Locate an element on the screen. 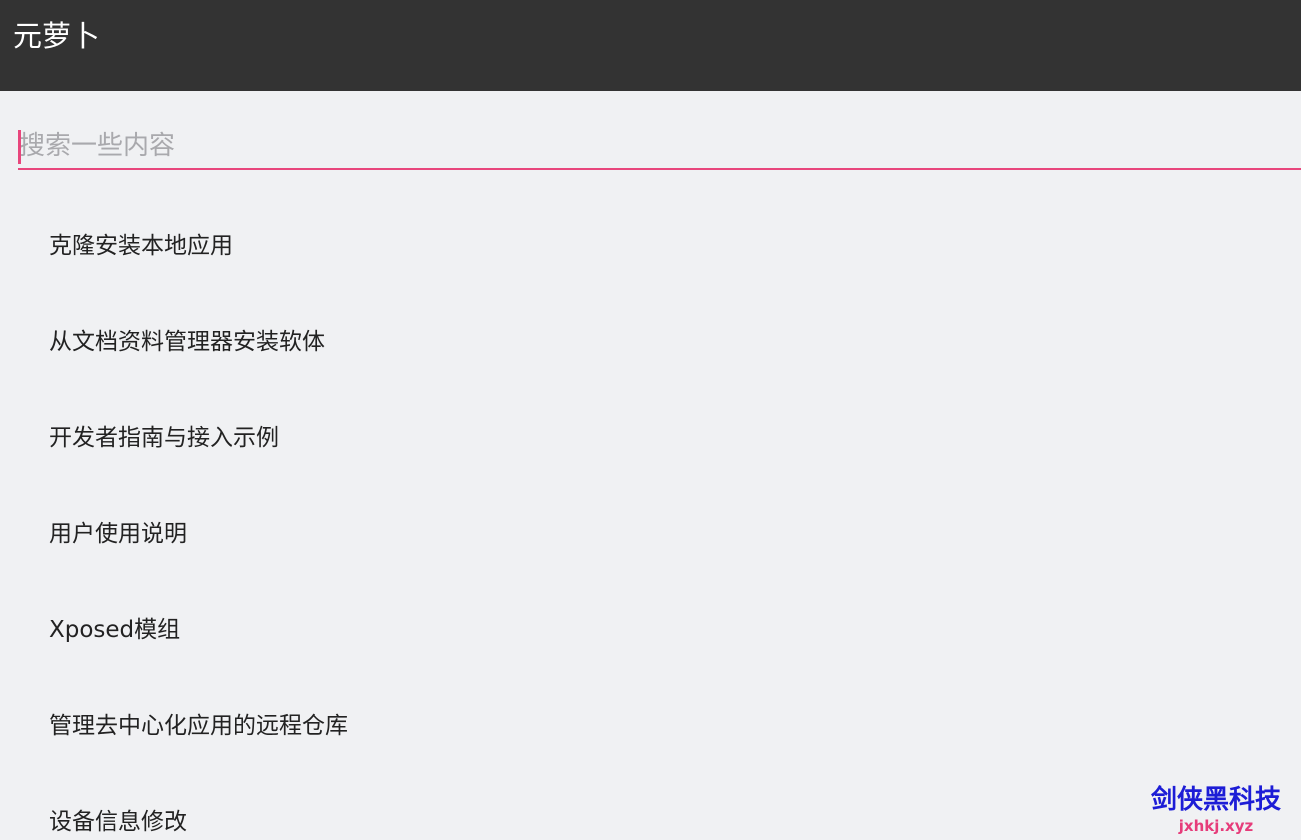  menu-item-label: 开发者指南与接入示例 is located at coordinates (164, 438).